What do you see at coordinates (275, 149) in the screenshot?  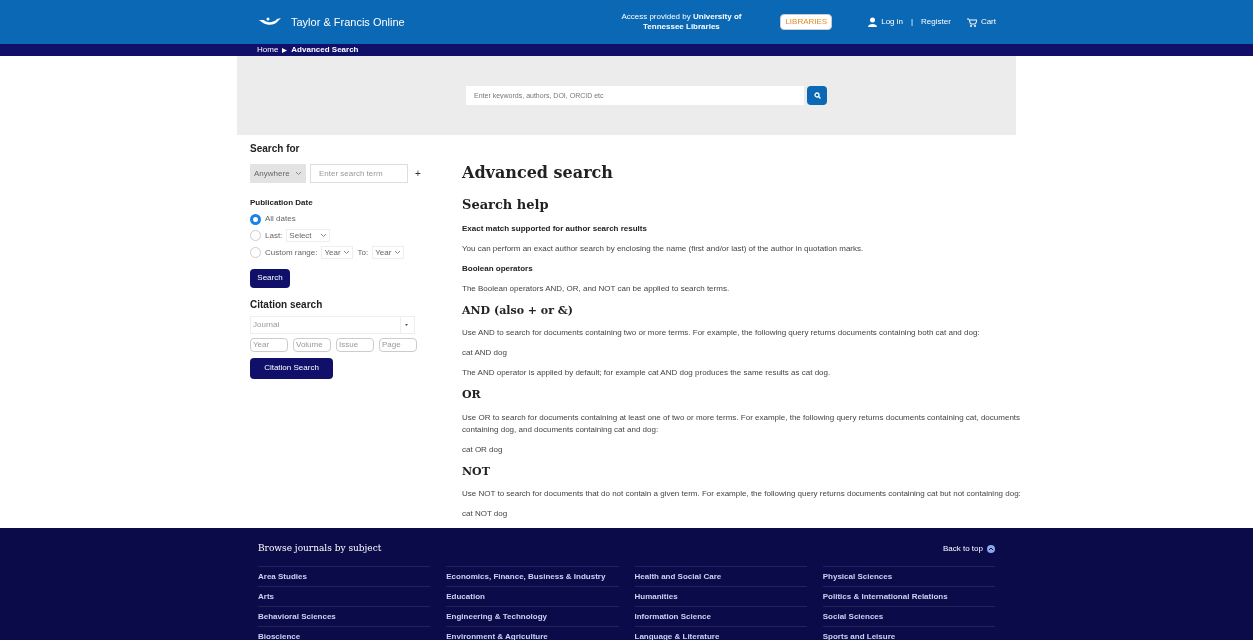 I see `sidebar-heading: Search for` at bounding box center [275, 149].